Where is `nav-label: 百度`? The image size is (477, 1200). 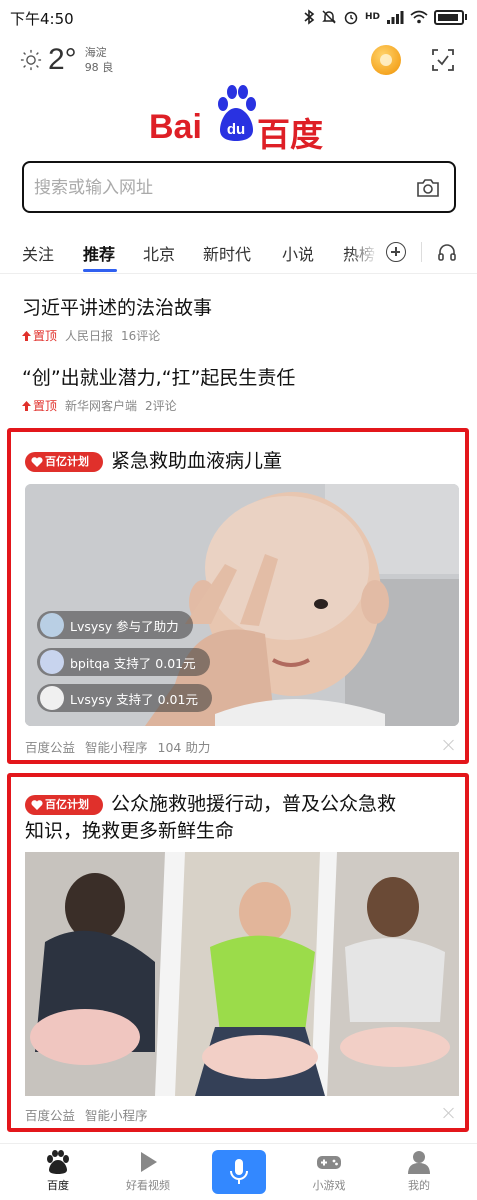
nav-label: 百度 is located at coordinates (58, 1185).